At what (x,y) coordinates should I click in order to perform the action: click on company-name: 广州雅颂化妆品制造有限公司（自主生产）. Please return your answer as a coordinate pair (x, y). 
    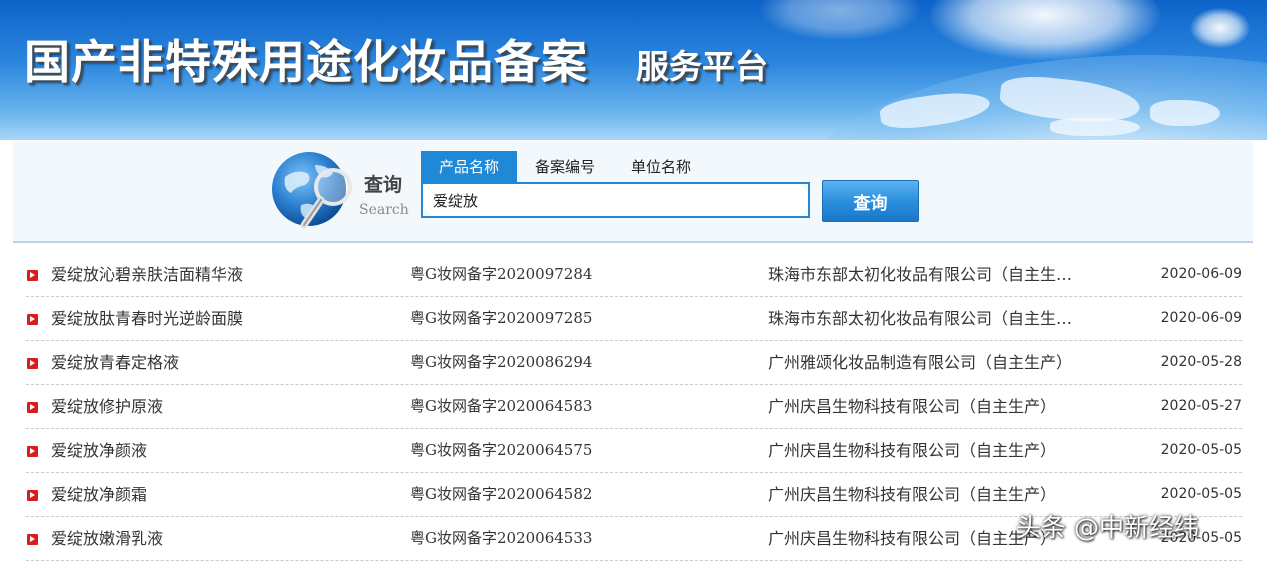
    Looking at the image, I should click on (920, 362).